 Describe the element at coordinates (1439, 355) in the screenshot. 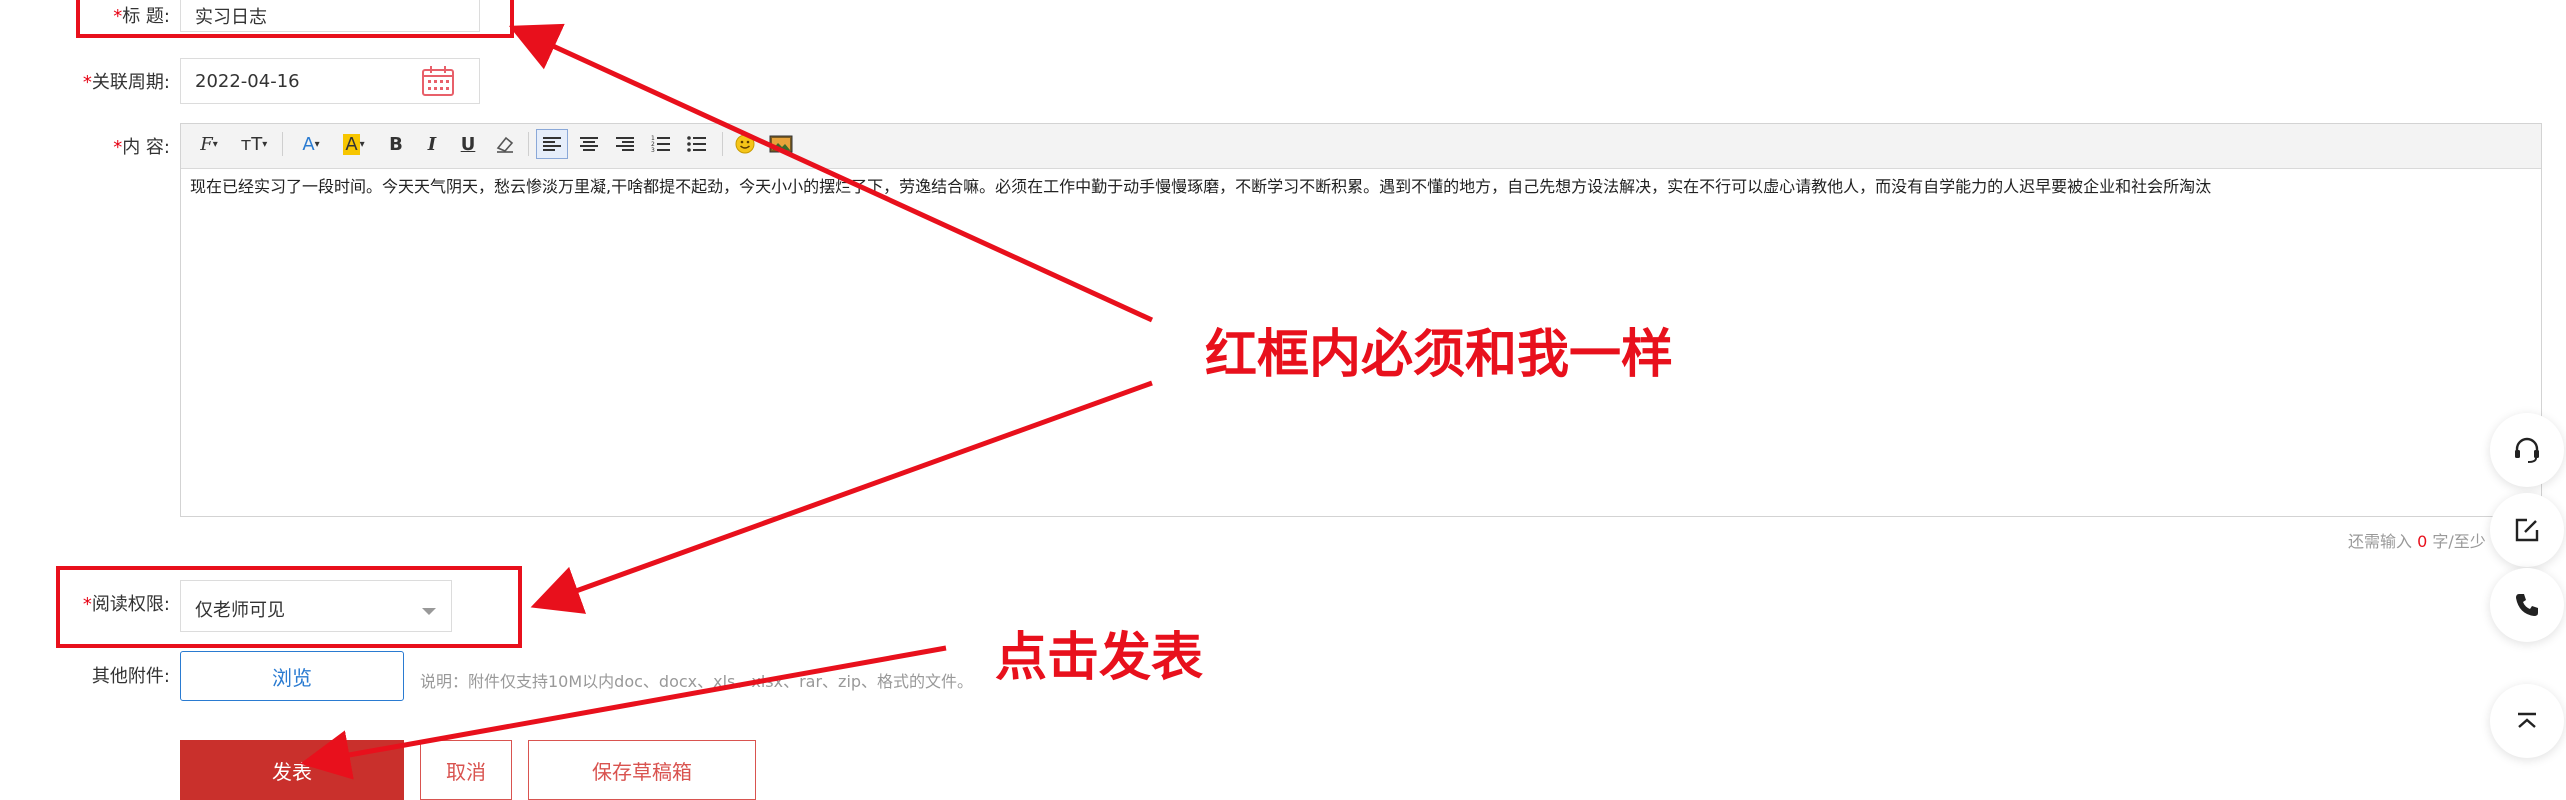

I see `annotation-must-match: 红框内必须和我一样` at that location.